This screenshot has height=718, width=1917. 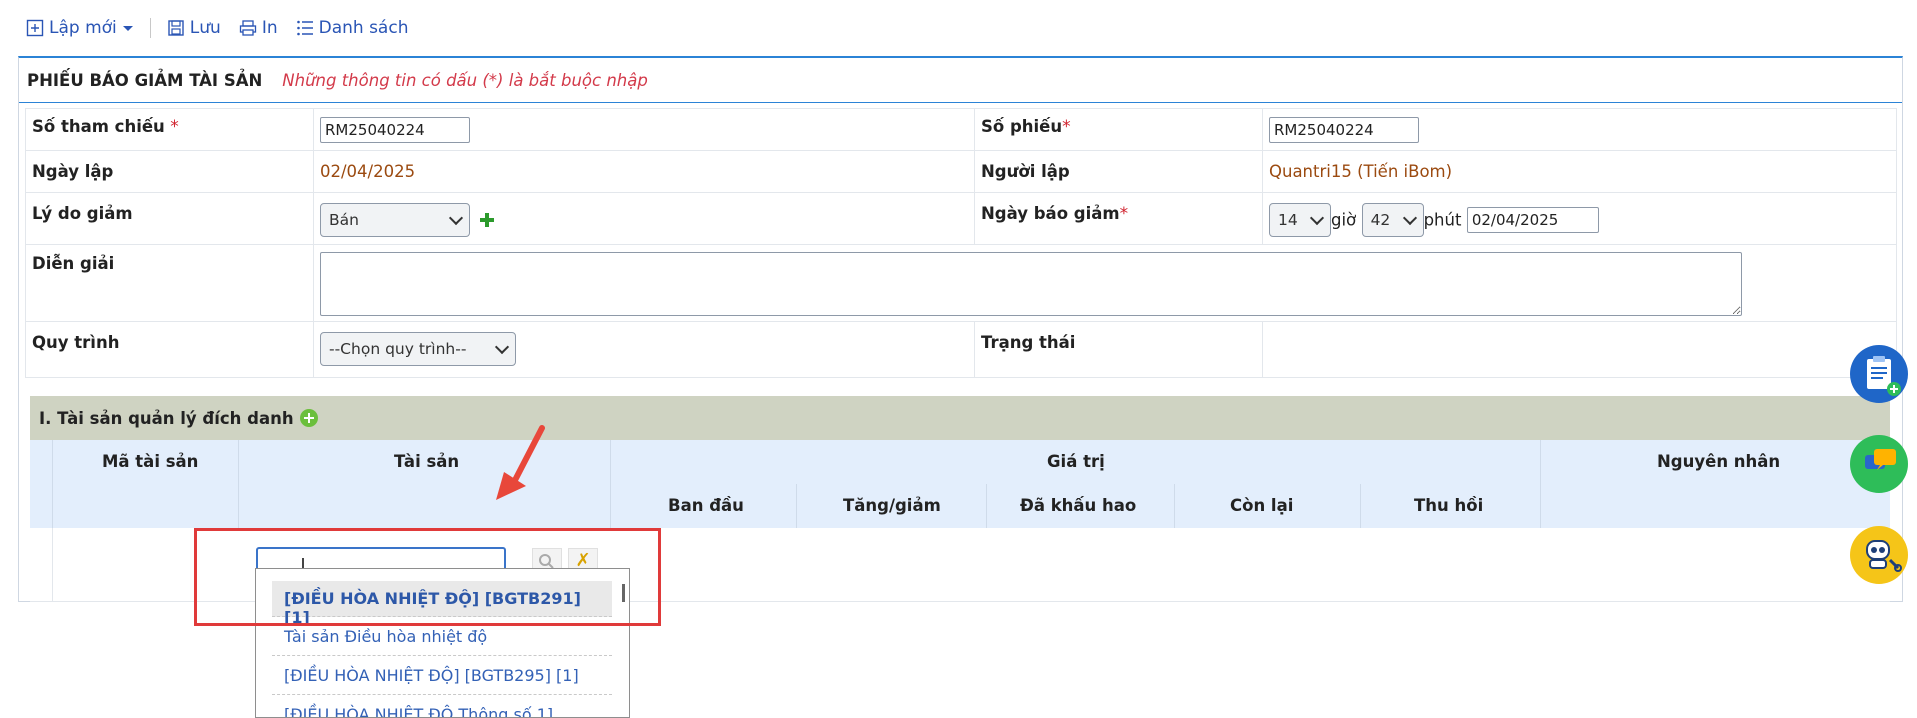 I want to click on col-recovered: Thu hồi, so click(x=1449, y=505).